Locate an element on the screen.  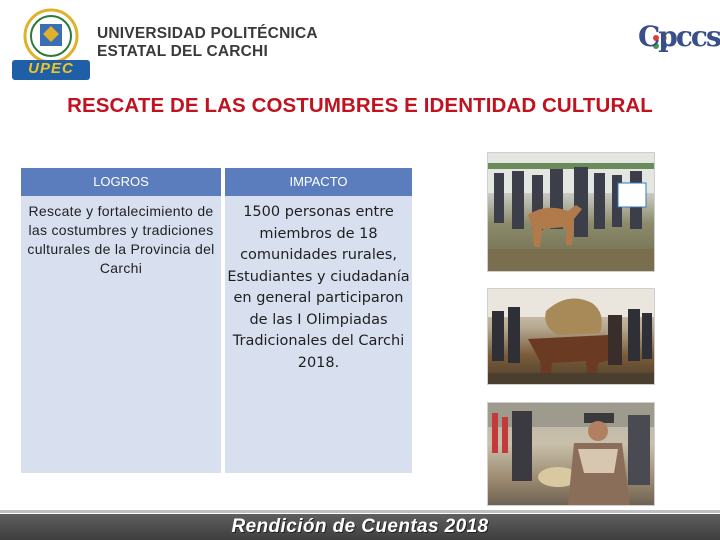
event-photo-horse is located at coordinates (571, 212).